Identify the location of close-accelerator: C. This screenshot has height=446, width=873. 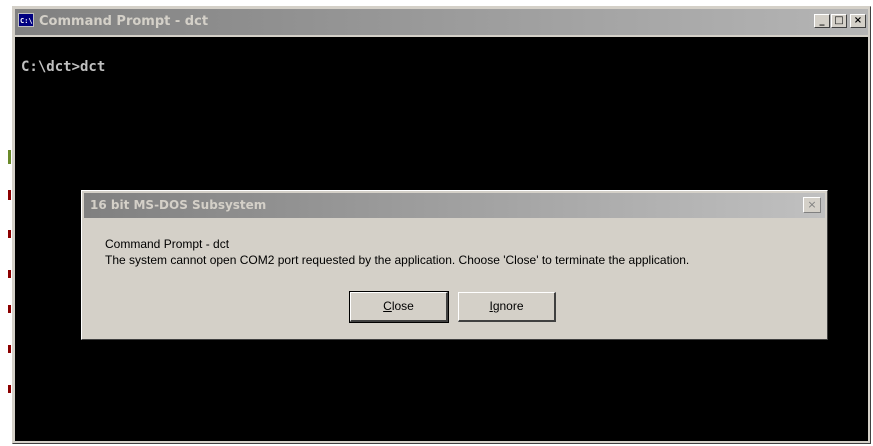
(387, 306).